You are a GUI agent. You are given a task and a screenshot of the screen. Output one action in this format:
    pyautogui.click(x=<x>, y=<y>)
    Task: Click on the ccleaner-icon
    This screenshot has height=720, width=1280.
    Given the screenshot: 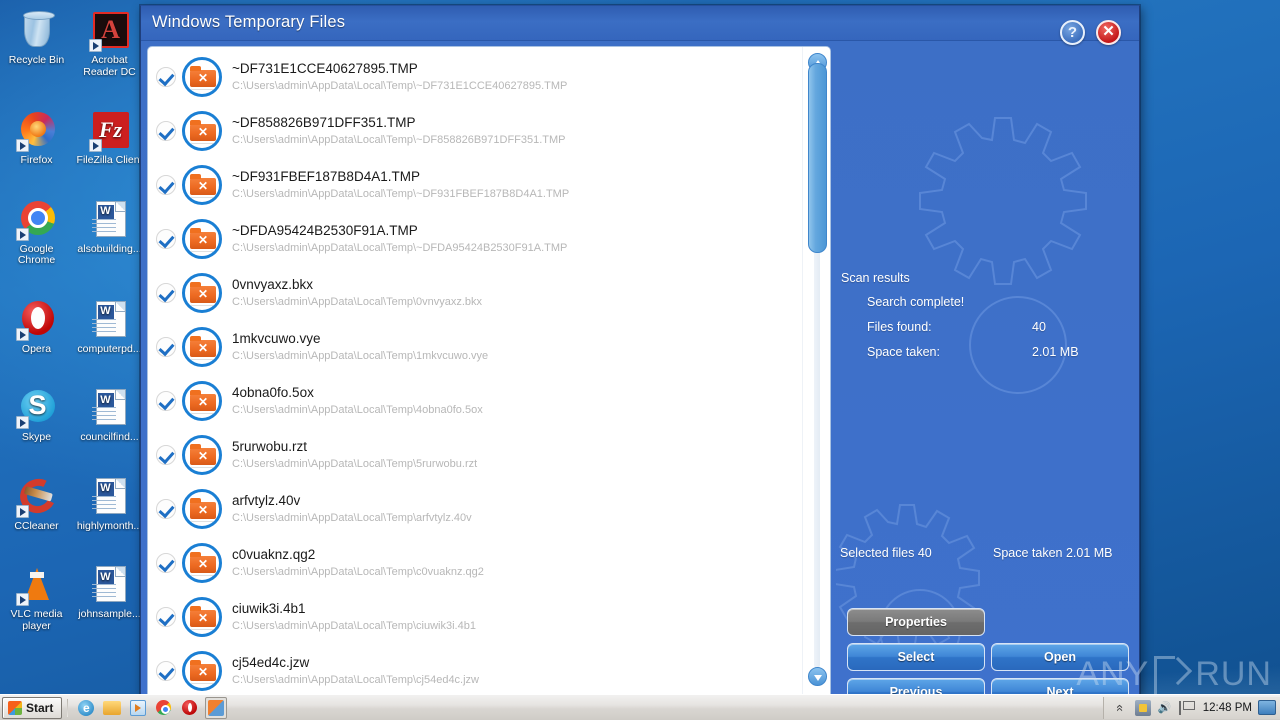 What is the action you would take?
    pyautogui.click(x=37, y=495)
    